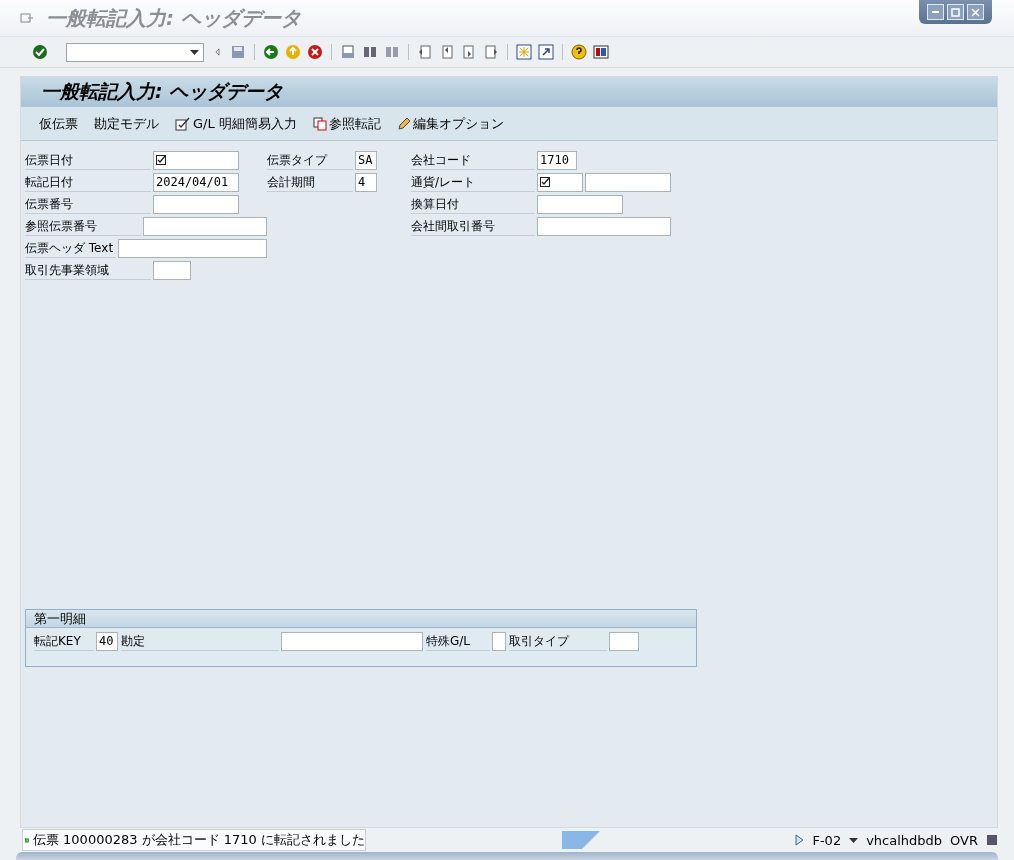 Image resolution: width=1014 pixels, height=860 pixels. Describe the element at coordinates (135, 52) in the screenshot. I see `command-field` at that location.